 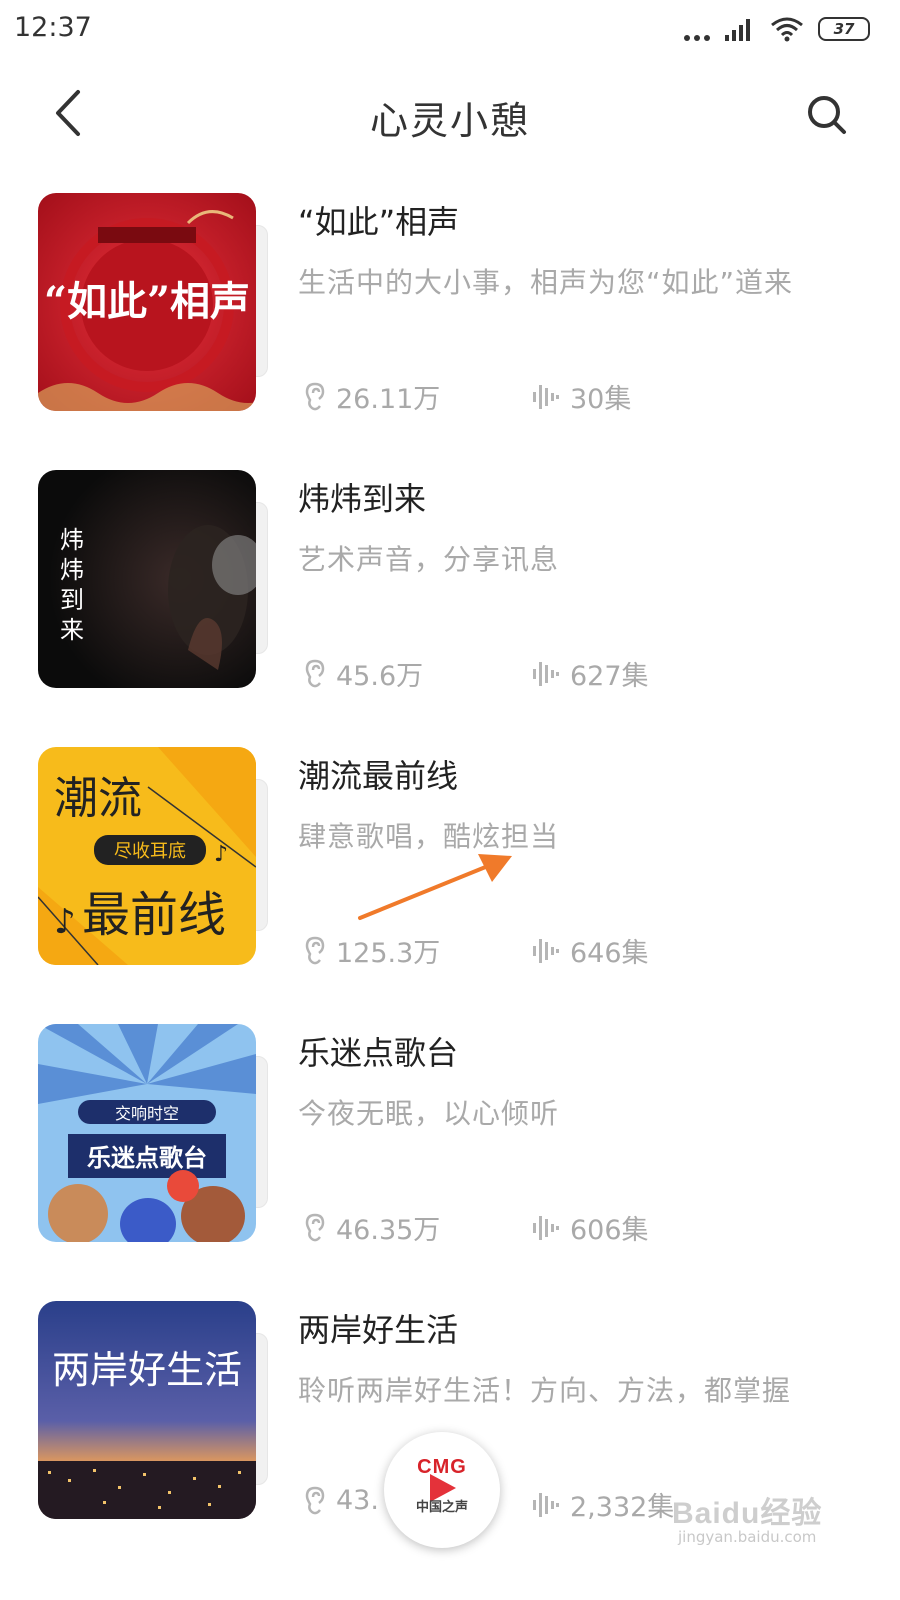 I want to click on status-bar: 12:37 37, so click(x=450, y=30).